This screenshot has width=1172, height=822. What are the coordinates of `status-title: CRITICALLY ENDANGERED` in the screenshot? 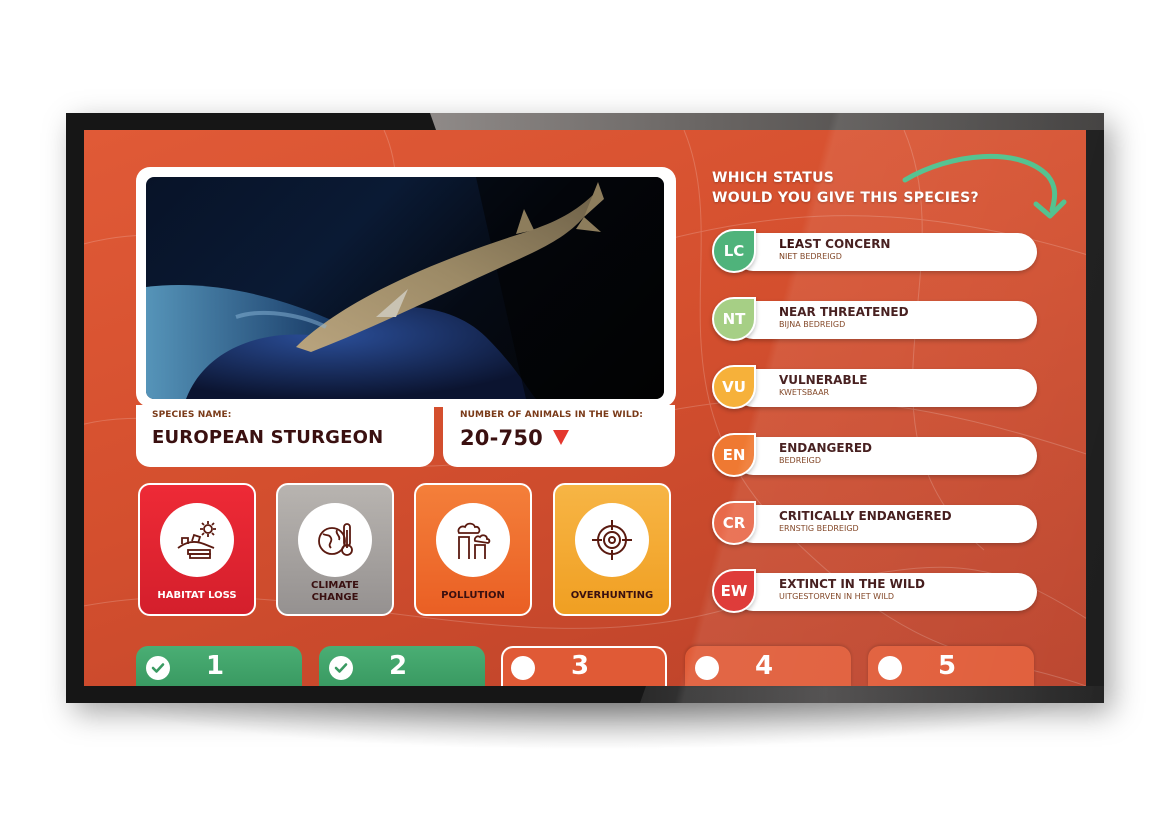 It's located at (865, 516).